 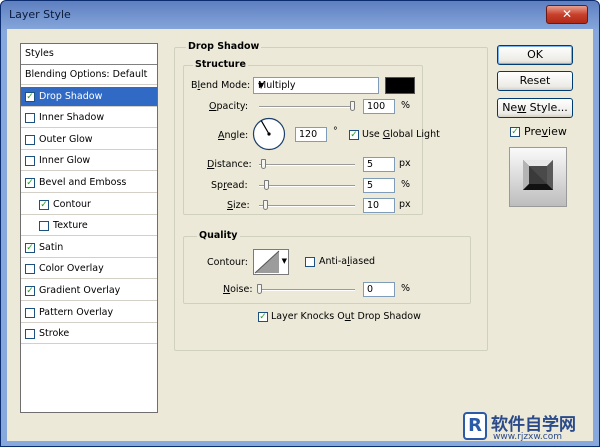 I want to click on opacity-unit: %, so click(x=406, y=105).